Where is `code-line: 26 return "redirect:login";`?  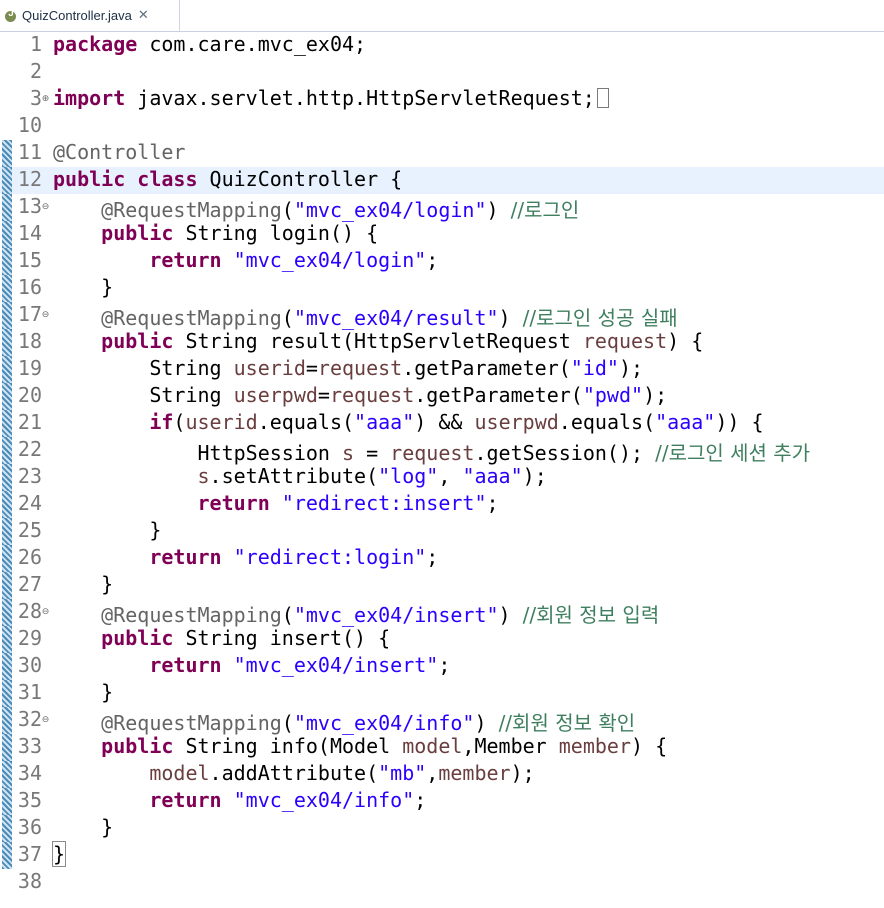 code-line: 26 return "redirect:login"; is located at coordinates (442, 558).